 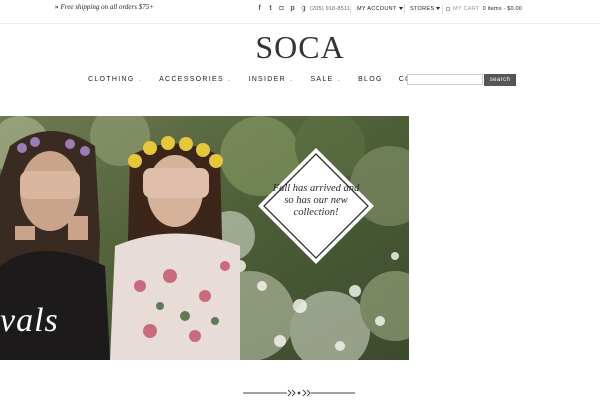 I want to click on social-links: f t ◘ p g, so click(x=281, y=9).